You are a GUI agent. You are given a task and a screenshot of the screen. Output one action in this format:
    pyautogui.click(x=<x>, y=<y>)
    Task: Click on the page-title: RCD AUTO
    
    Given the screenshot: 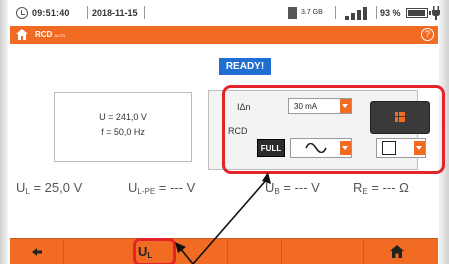 What is the action you would take?
    pyautogui.click(x=50, y=34)
    